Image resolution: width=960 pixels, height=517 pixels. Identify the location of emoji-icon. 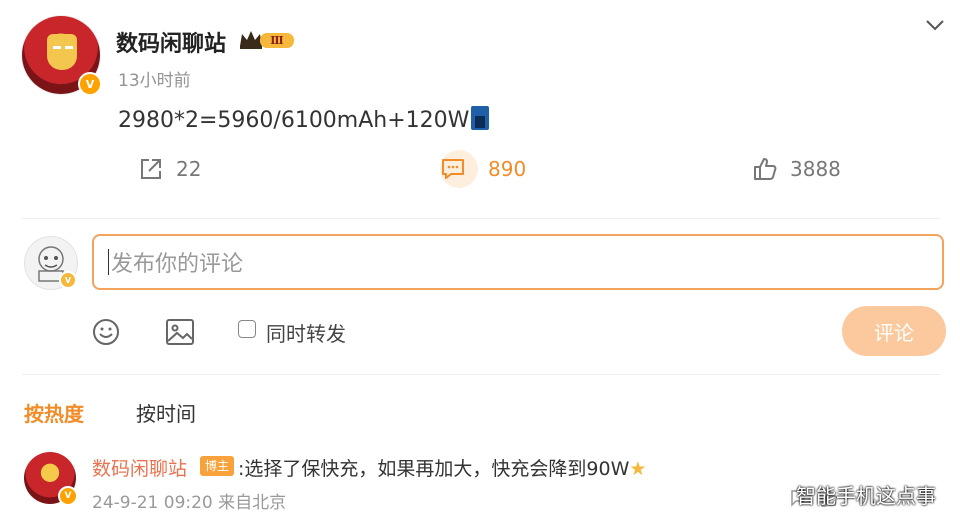
(106, 332).